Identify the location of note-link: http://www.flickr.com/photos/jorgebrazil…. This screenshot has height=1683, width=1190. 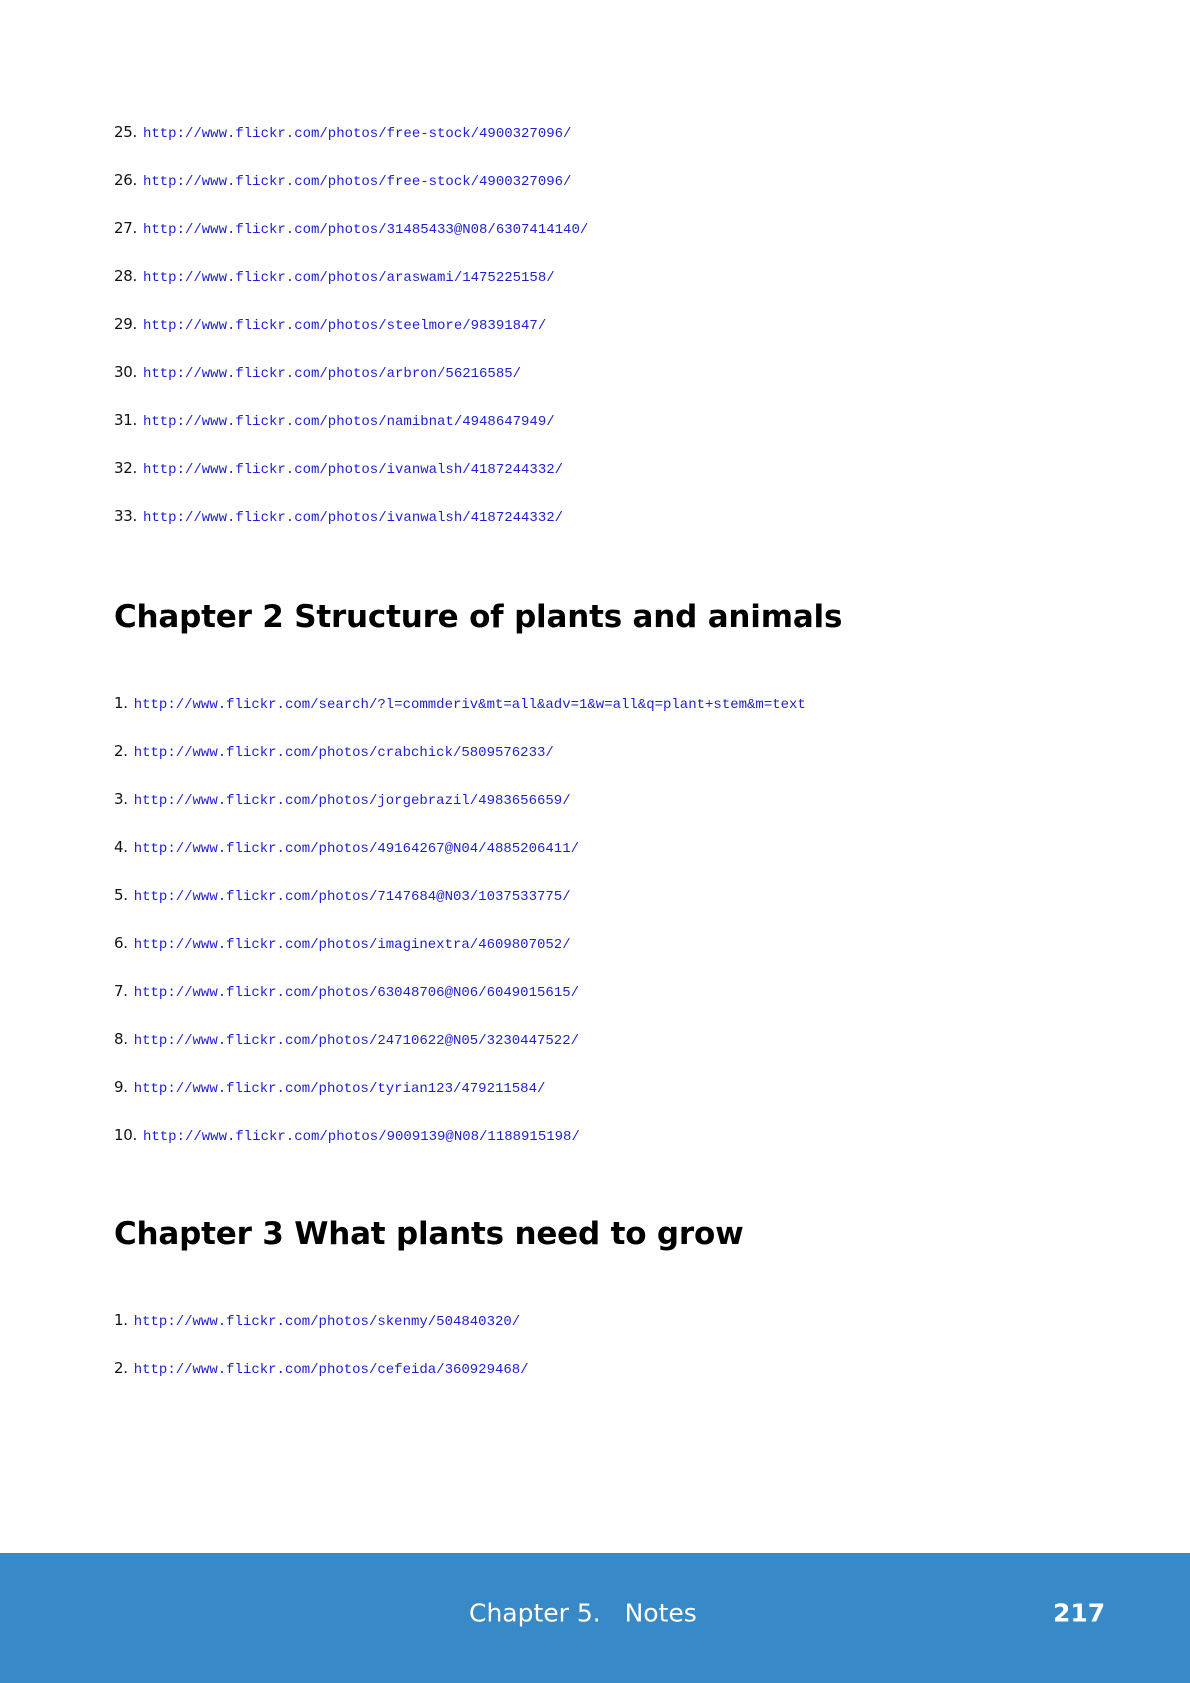
(352, 801).